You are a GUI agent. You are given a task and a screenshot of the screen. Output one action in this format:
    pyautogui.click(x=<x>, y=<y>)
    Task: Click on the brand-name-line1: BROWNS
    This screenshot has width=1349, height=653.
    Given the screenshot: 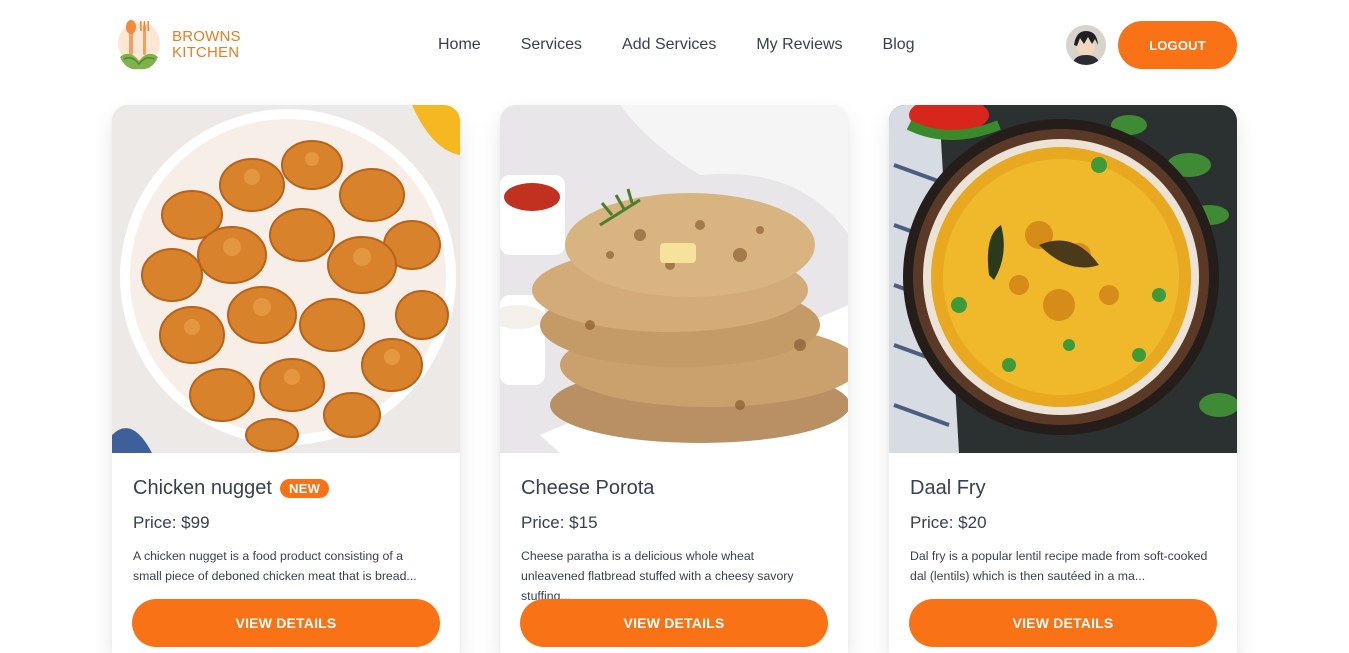 What is the action you would take?
    pyautogui.click(x=206, y=36)
    